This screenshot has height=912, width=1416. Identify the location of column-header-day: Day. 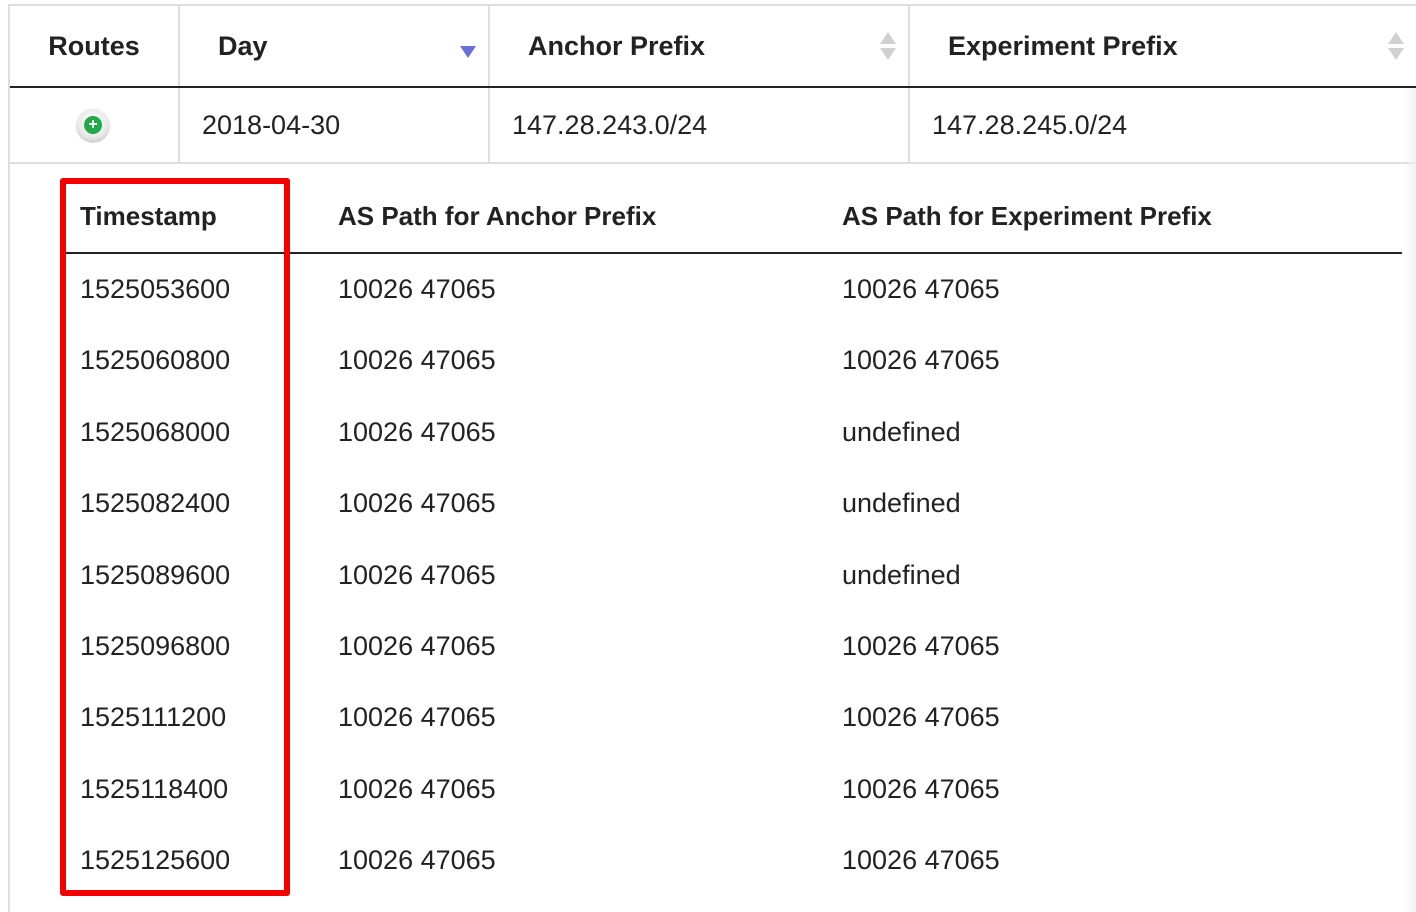
(335, 46).